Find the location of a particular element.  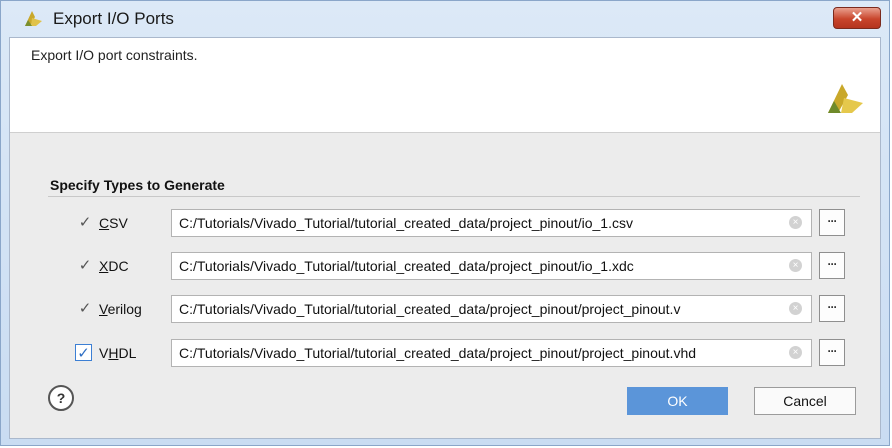

verilog-label: Verilog is located at coordinates (120, 309).